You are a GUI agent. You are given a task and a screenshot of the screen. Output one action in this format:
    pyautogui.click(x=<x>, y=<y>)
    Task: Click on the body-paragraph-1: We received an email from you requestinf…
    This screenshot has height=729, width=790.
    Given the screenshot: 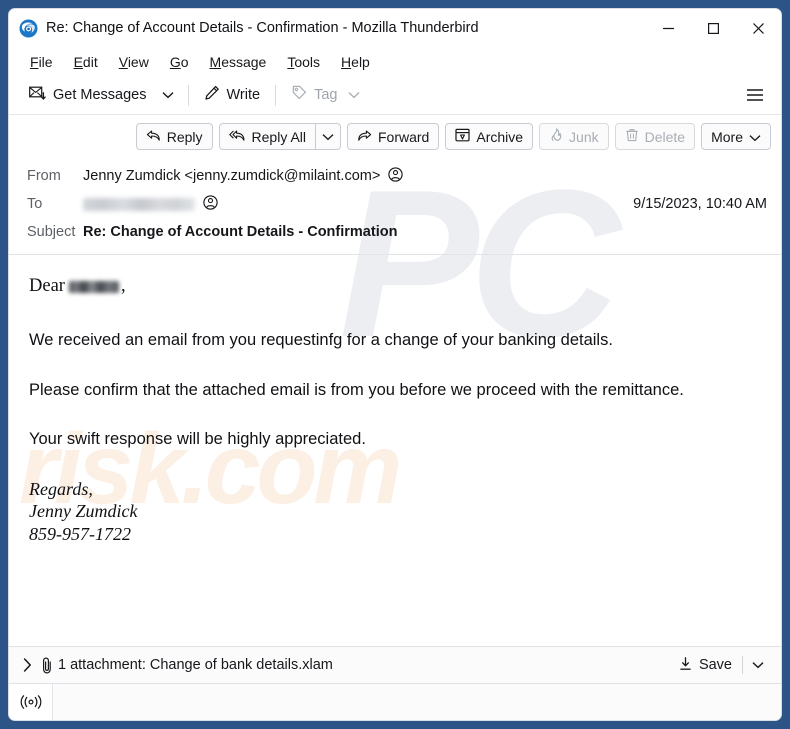 What is the action you would take?
    pyautogui.click(x=321, y=340)
    